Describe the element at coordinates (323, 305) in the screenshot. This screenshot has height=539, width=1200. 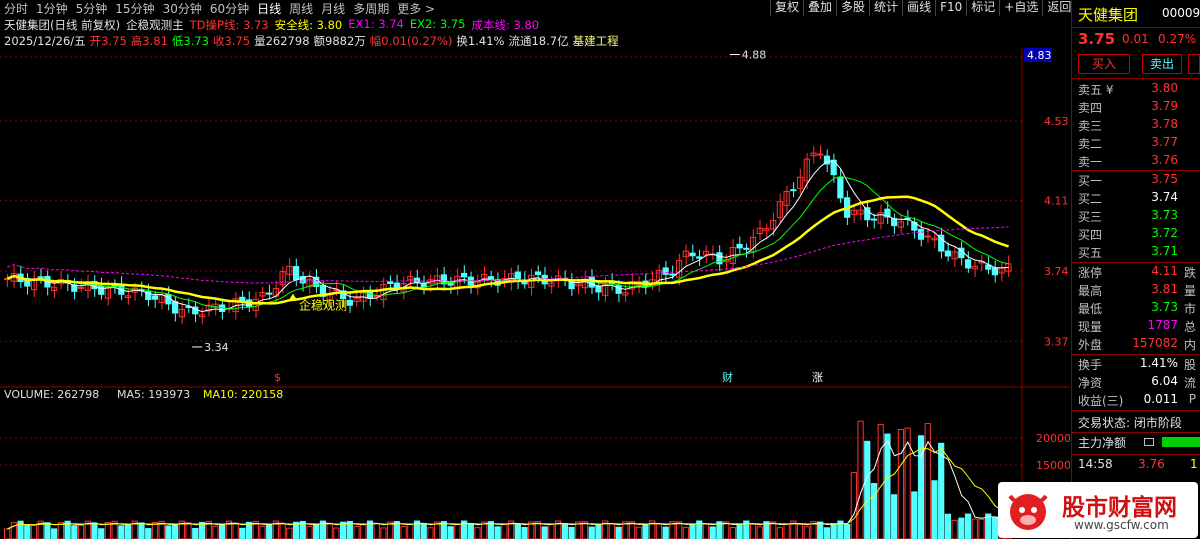
I see `signal-label: 企稳观测` at that location.